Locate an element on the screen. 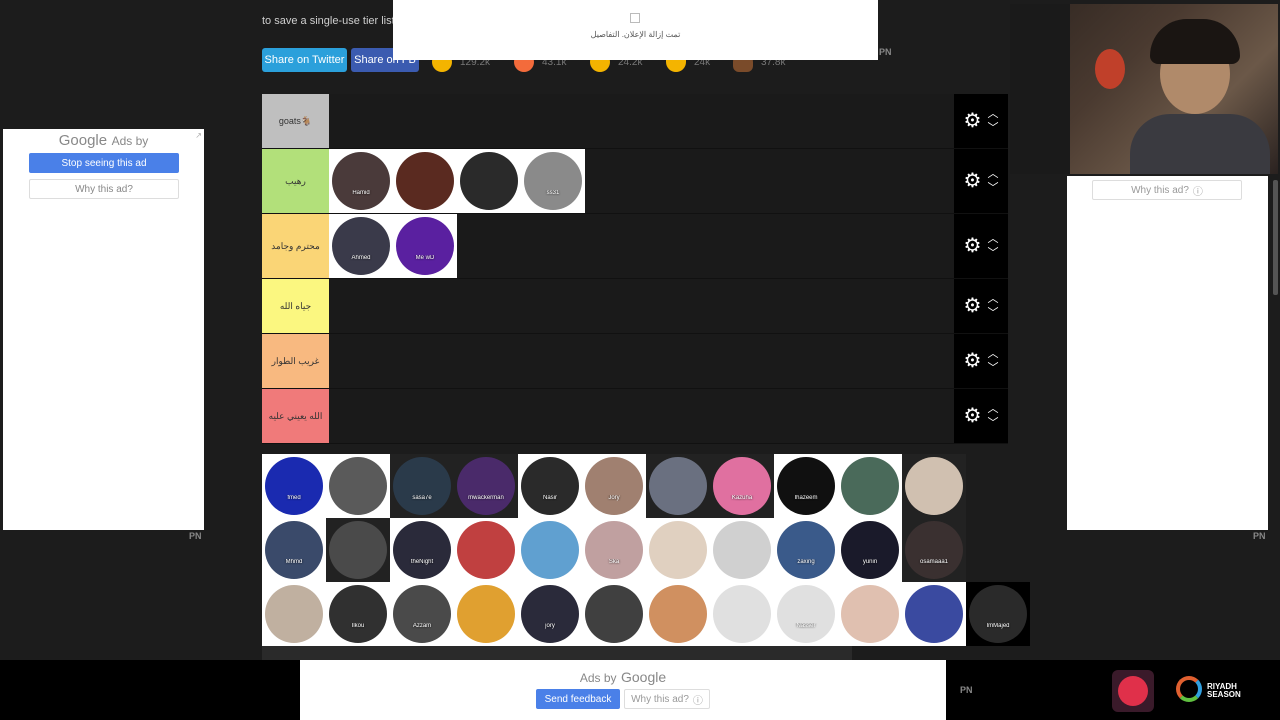 The height and width of the screenshot is (720, 1280). avatar-tile: ImMajed is located at coordinates (998, 614).